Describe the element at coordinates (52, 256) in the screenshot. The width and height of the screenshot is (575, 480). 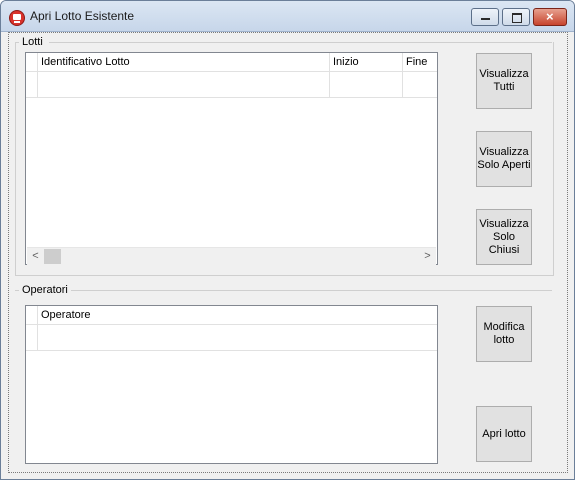
I see `scrollbar-thumb` at that location.